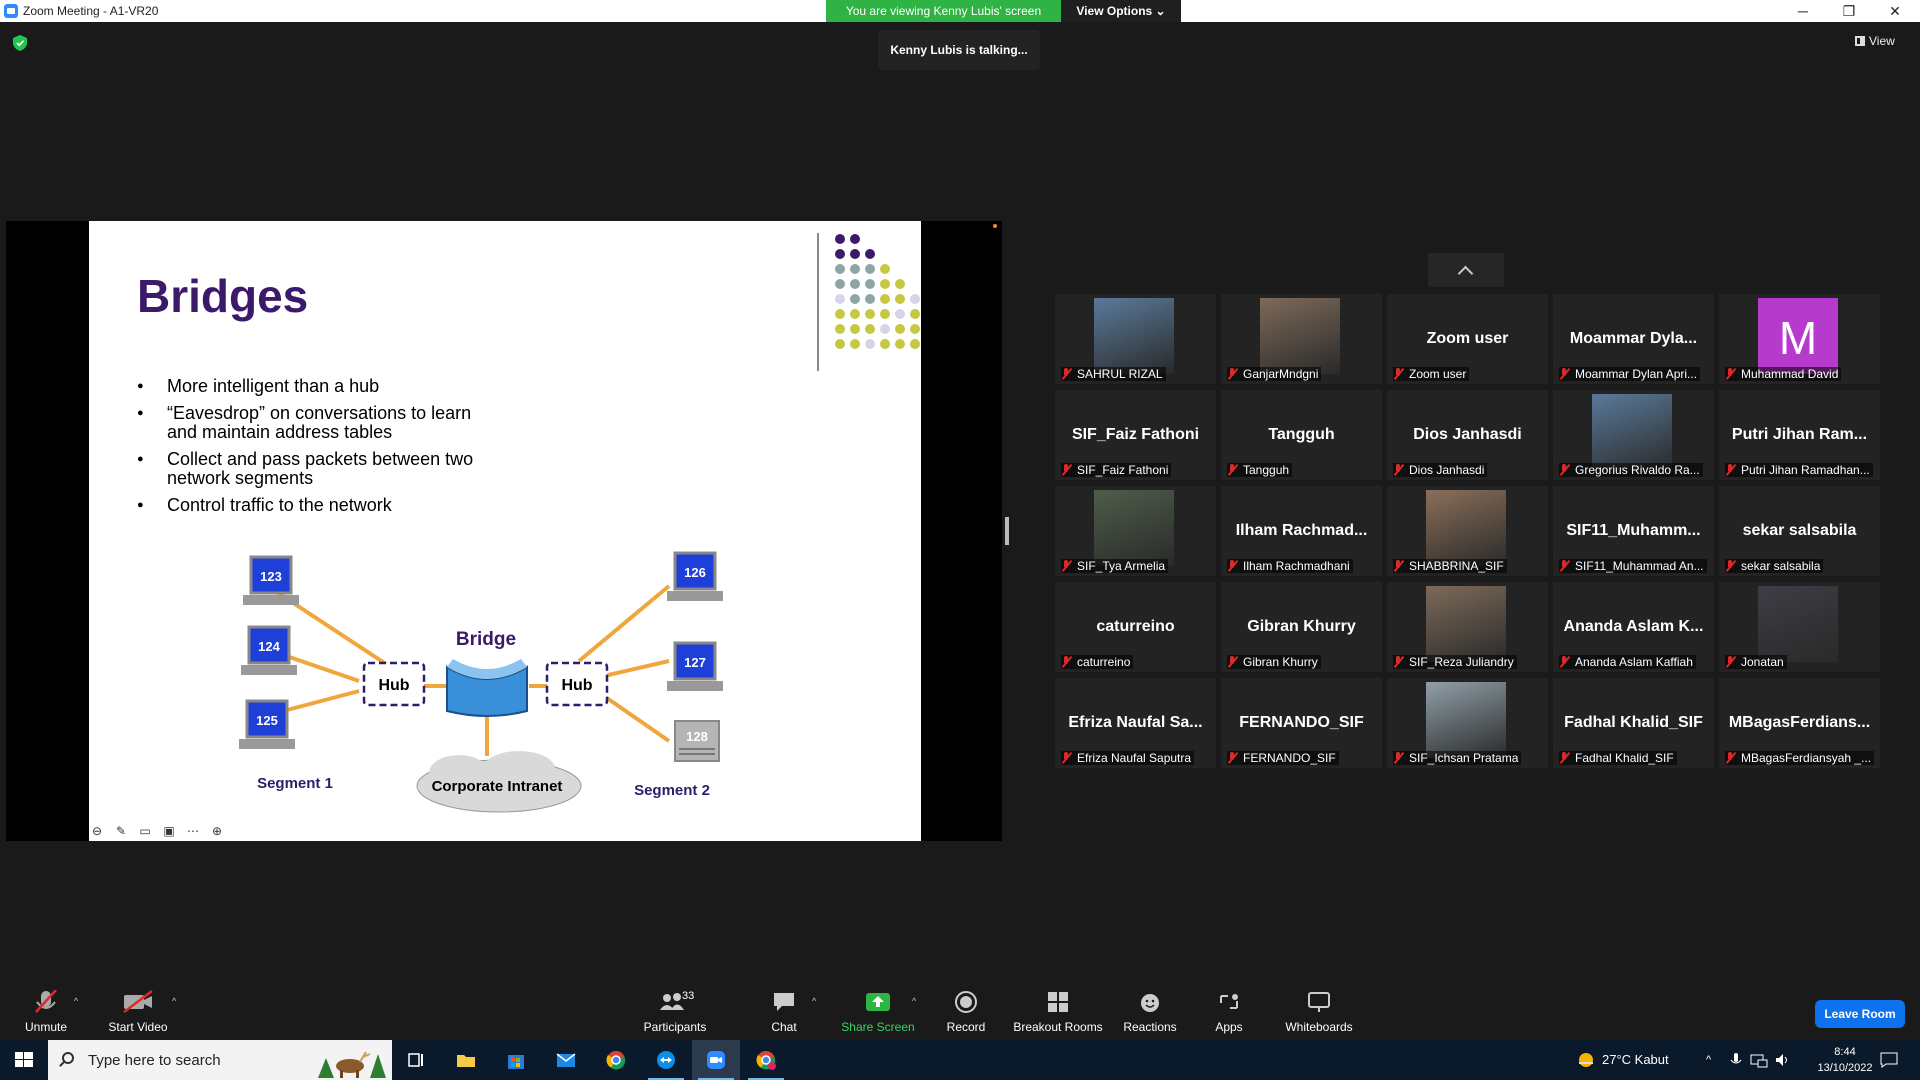 The image size is (1920, 1080). I want to click on apps-button: Apps, so click(1229, 1009).